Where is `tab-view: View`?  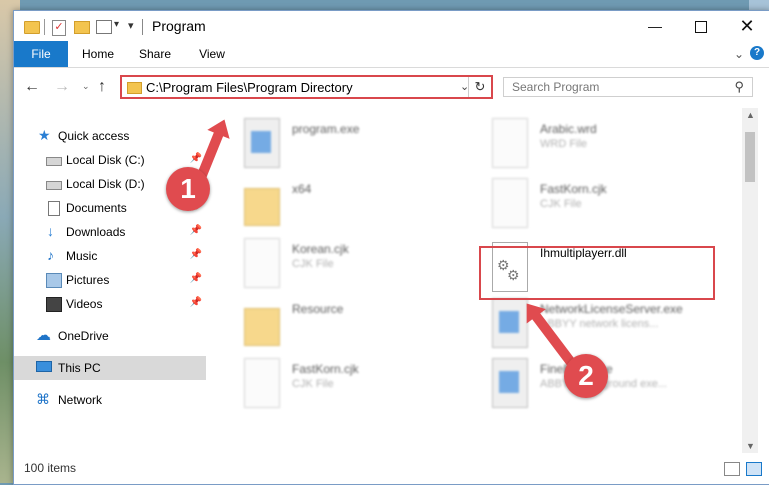
tab-view: View is located at coordinates (212, 54).